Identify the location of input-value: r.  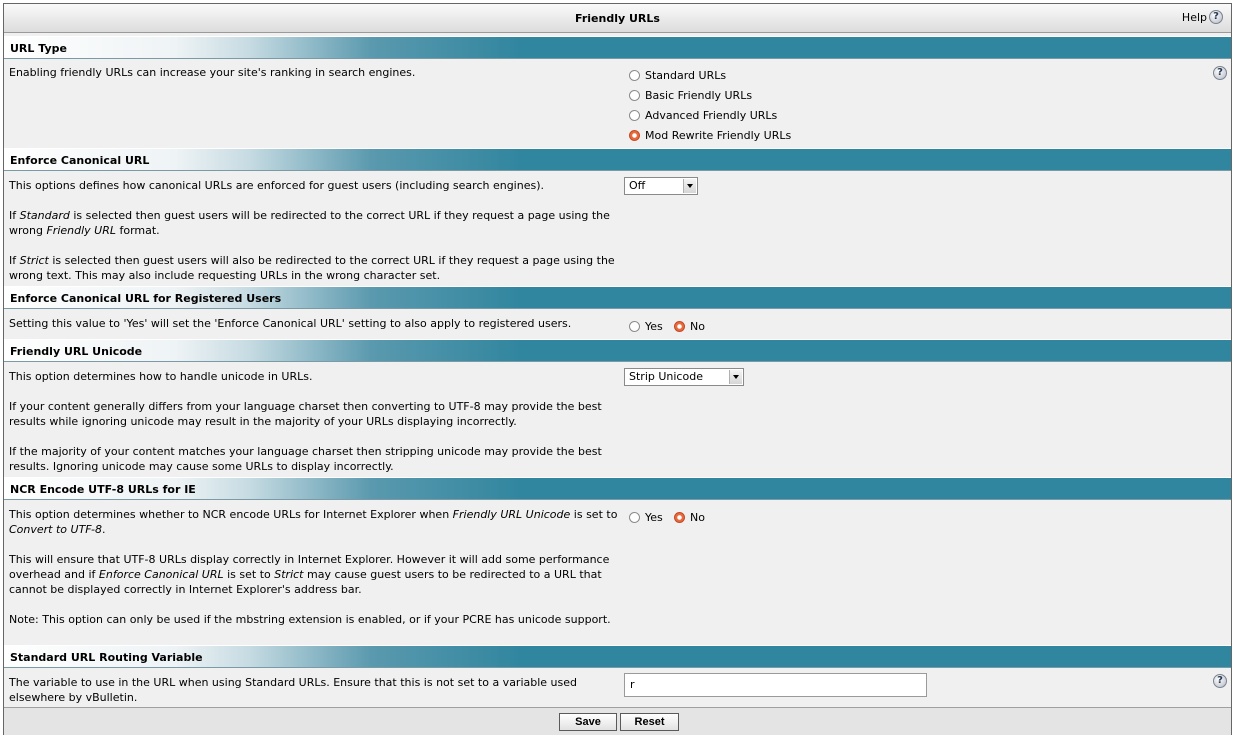
(632, 684).